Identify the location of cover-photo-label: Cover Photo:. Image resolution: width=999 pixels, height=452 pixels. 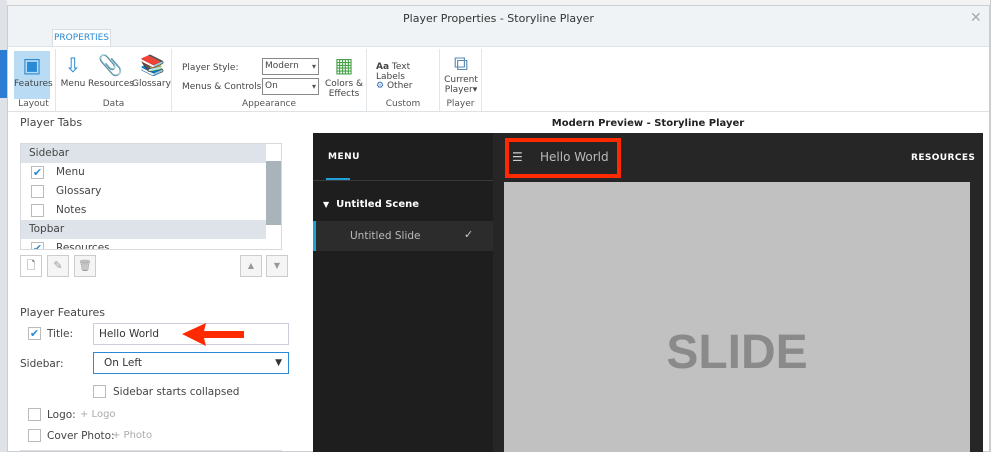
(81, 436).